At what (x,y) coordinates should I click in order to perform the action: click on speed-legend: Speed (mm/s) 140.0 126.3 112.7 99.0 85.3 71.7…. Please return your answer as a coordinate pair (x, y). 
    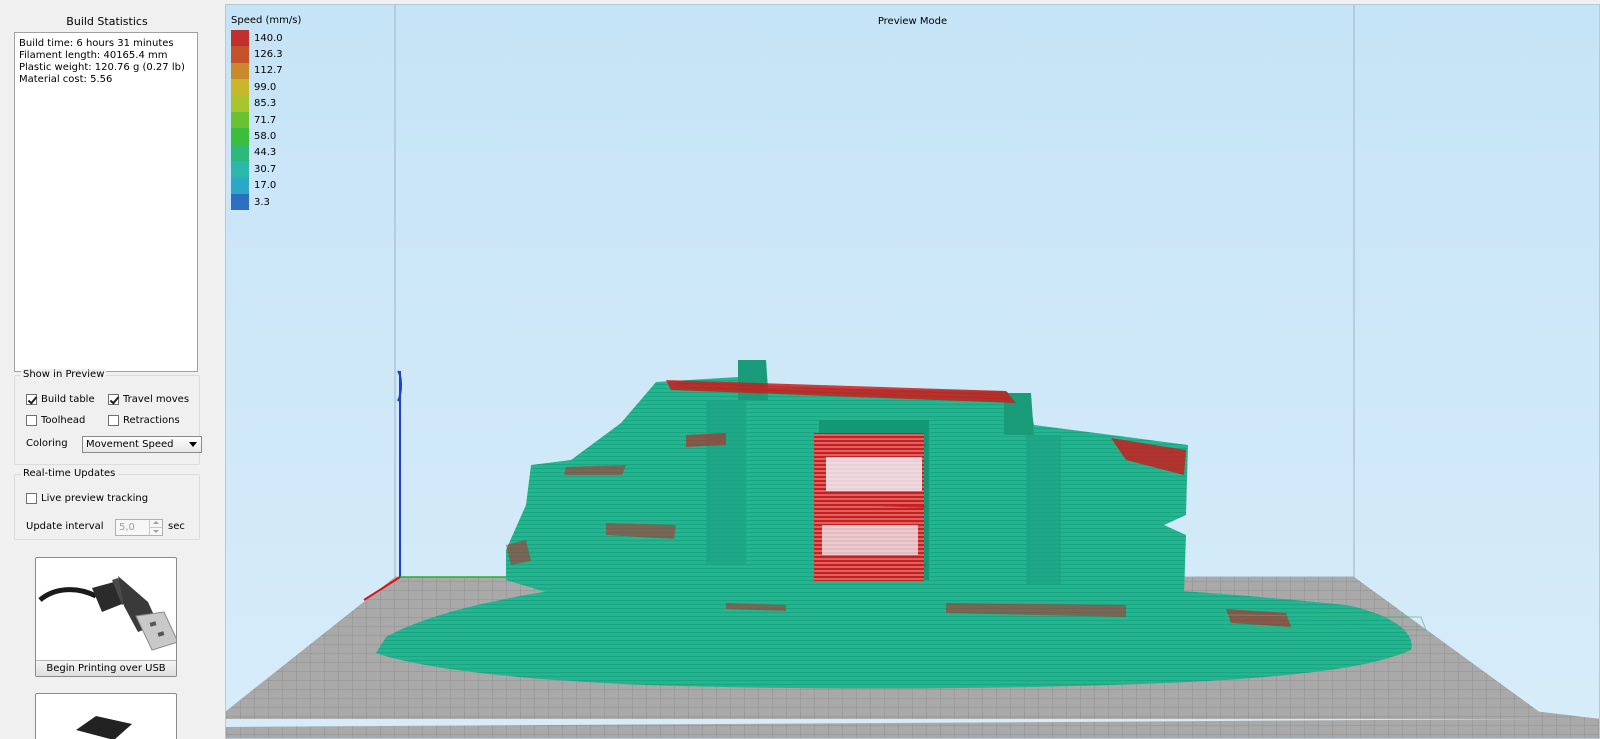
    Looking at the image, I should click on (266, 113).